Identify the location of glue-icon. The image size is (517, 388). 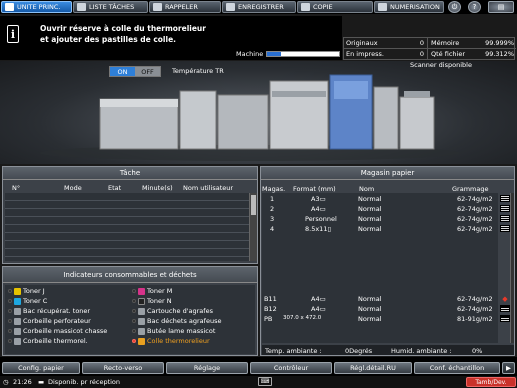
(141, 341).